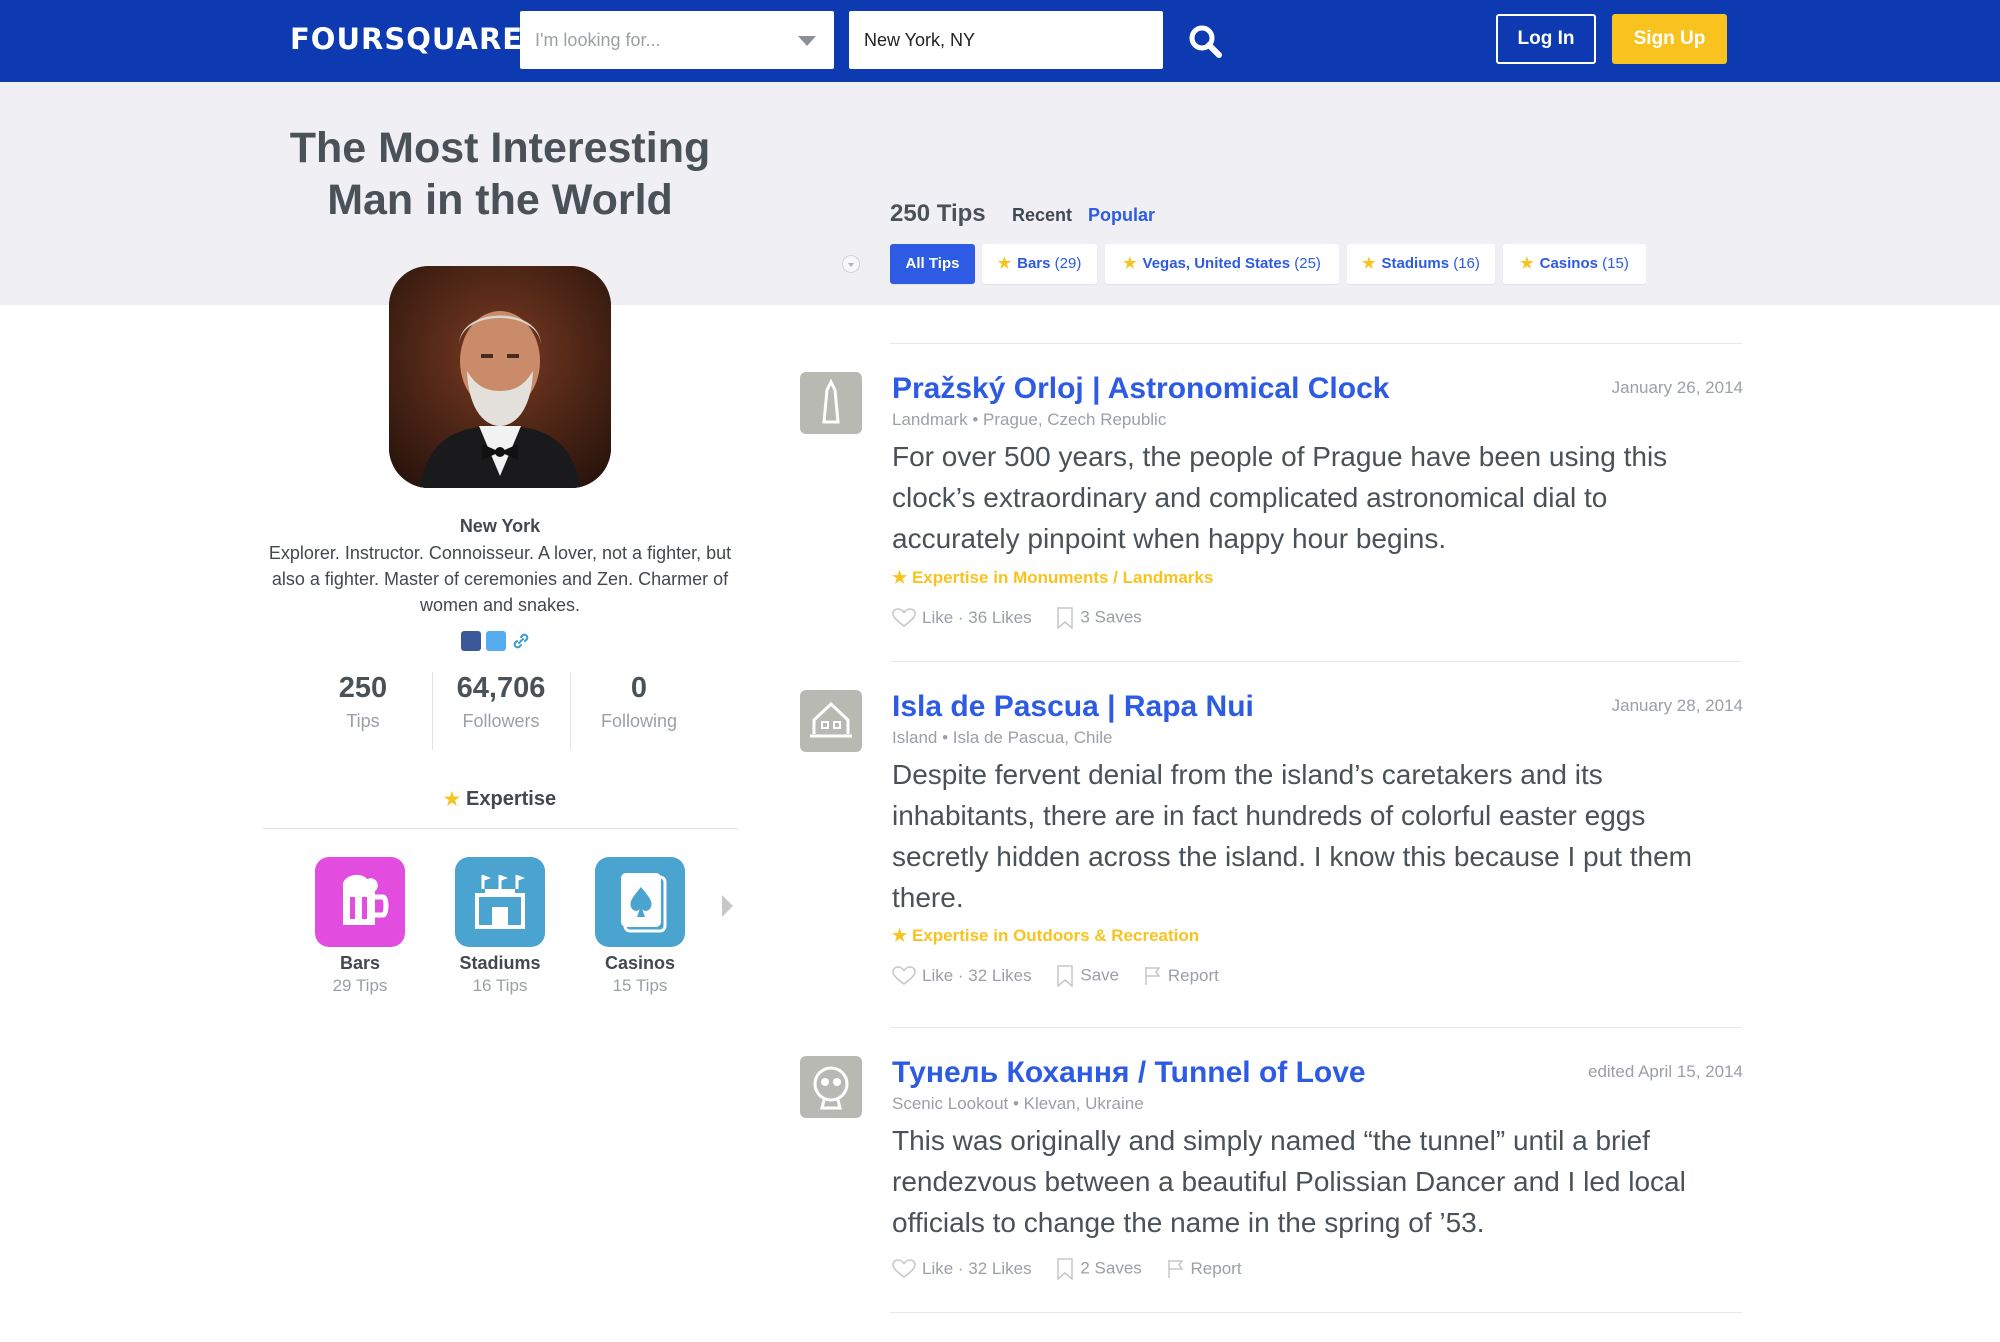 This screenshot has height=1342, width=2000. Describe the element at coordinates (1042, 215) in the screenshot. I see `sort-recent-tab: Recent` at that location.